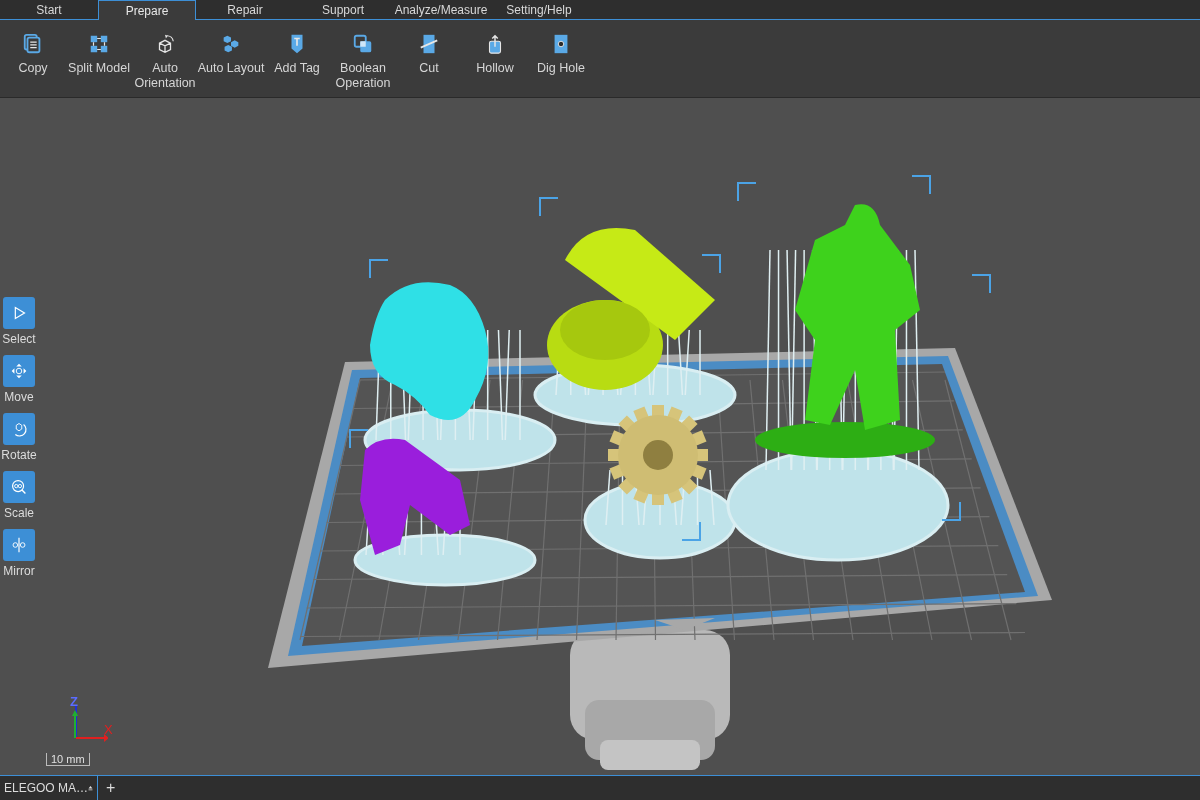 The image size is (1200, 800). Describe the element at coordinates (111, 788) in the screenshot. I see `new-tab-button: +` at that location.